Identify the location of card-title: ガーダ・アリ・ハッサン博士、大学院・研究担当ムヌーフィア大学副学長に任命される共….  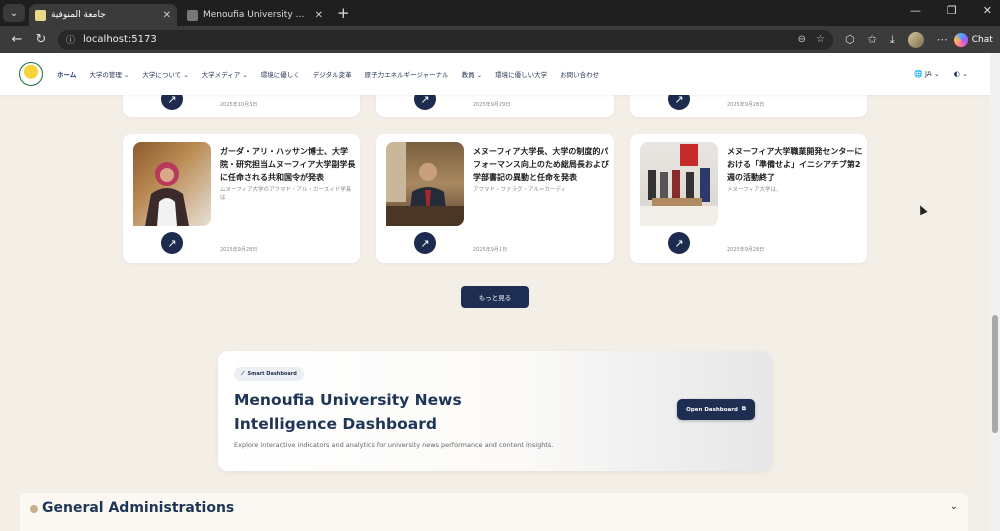
(290, 164).